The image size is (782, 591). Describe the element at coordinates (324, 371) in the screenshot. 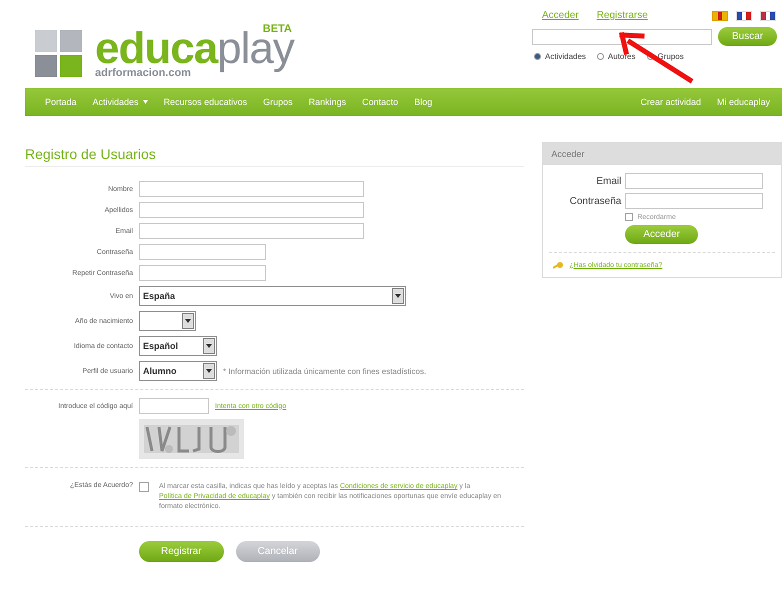

I see `info-note: * Información utilizada únicamente con fines estadísticos.` at that location.